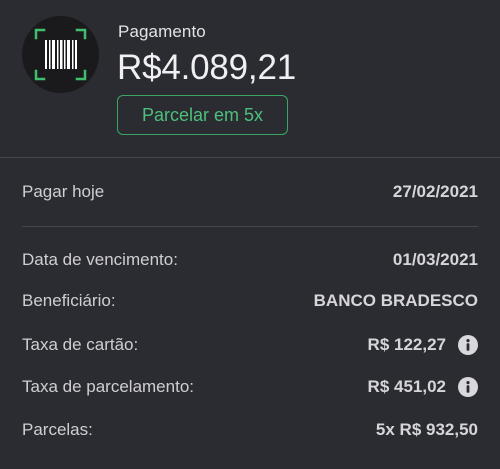 The height and width of the screenshot is (469, 500). What do you see at coordinates (202, 115) in the screenshot?
I see `installment-button: Parcelar em 5x` at bounding box center [202, 115].